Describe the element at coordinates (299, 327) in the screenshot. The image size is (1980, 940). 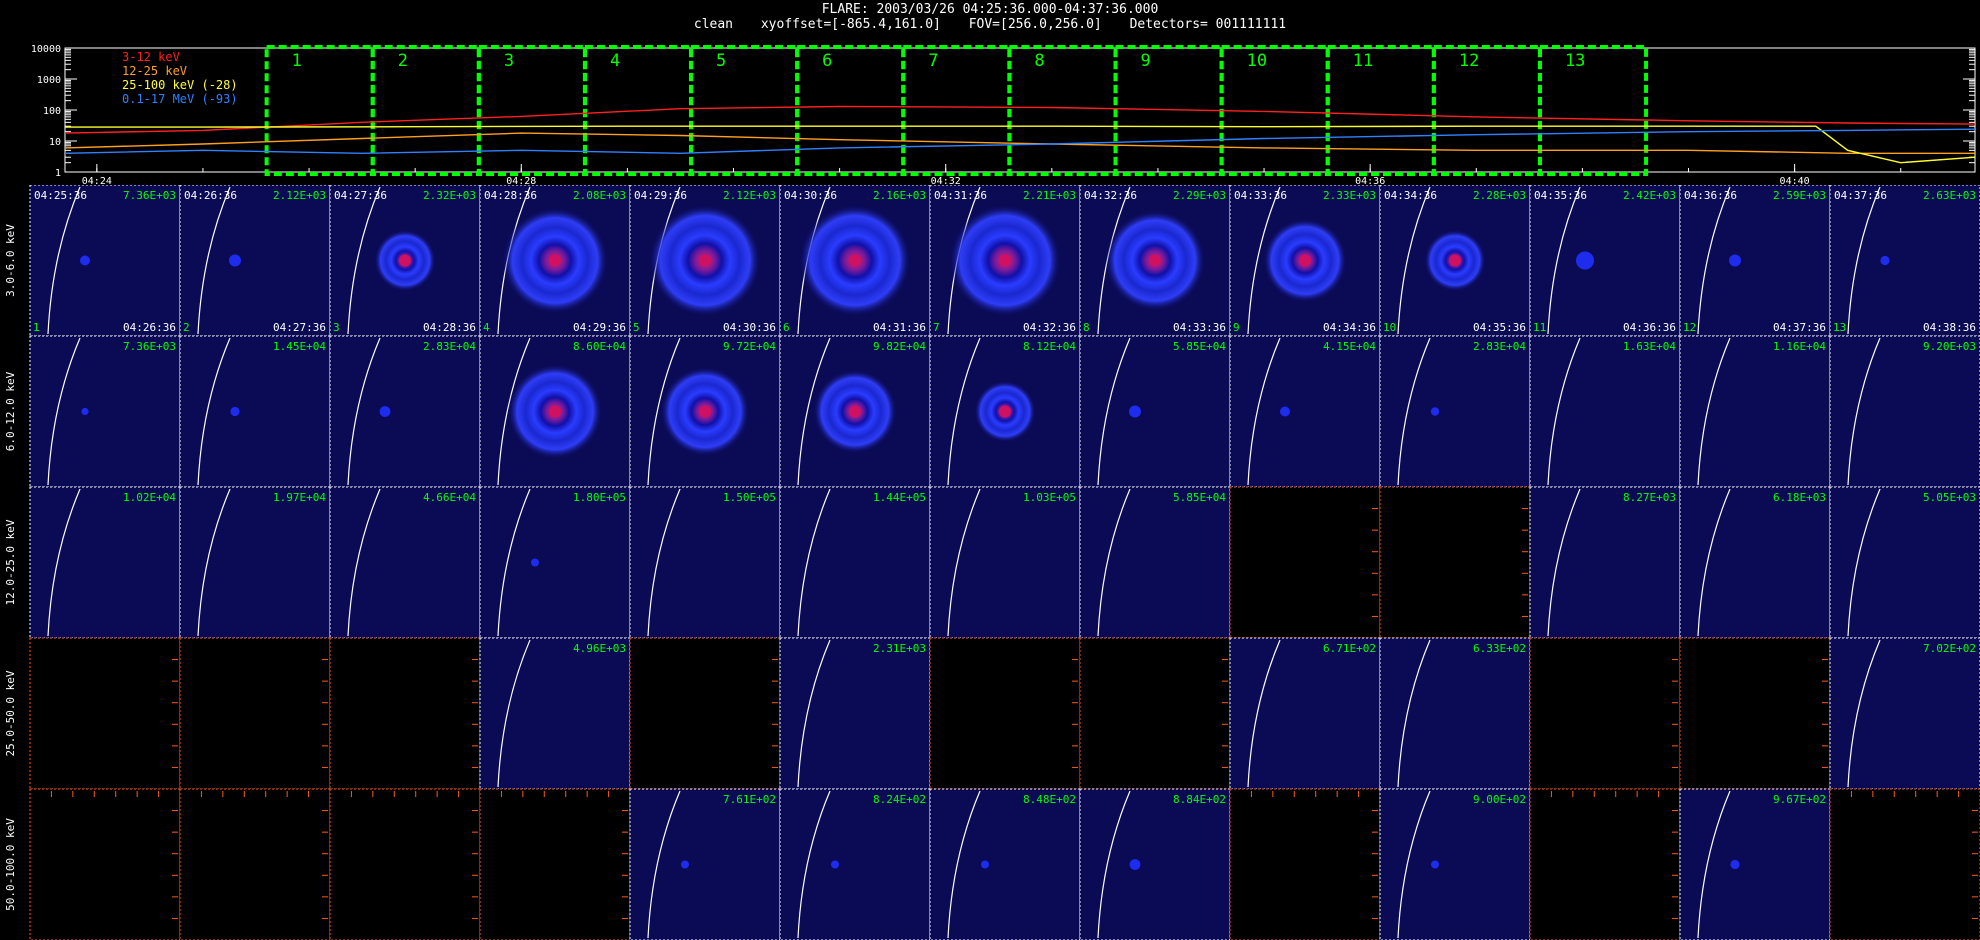
I see `panel-end-time: 04:27:36` at that location.